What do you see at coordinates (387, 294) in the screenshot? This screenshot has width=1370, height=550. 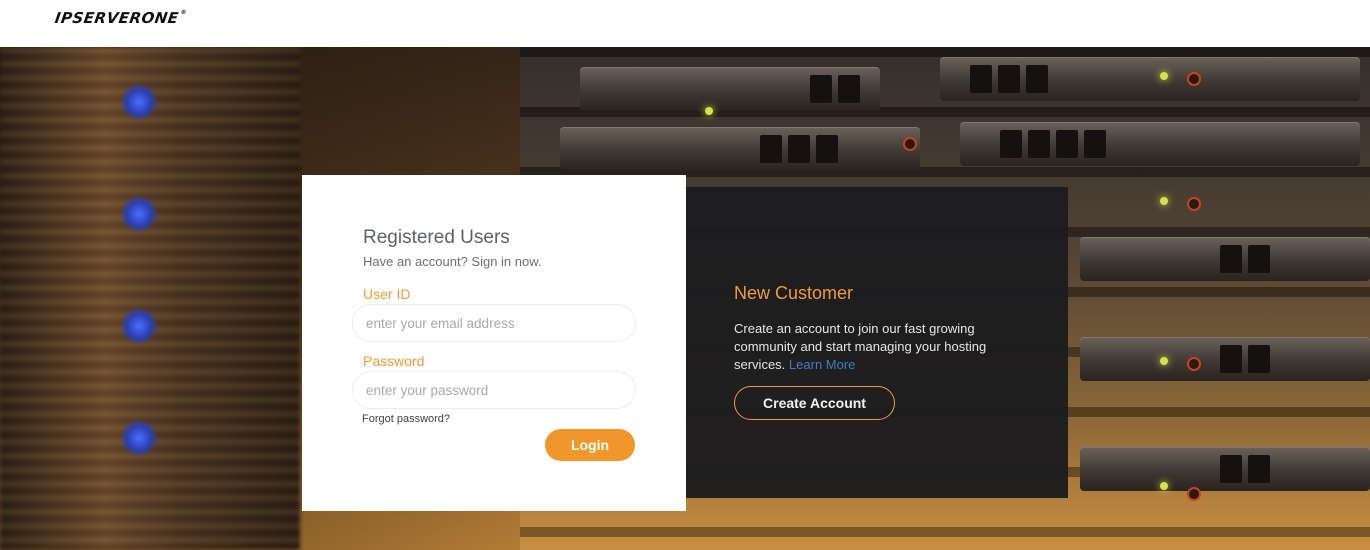 I see `userid-label: User ID` at bounding box center [387, 294].